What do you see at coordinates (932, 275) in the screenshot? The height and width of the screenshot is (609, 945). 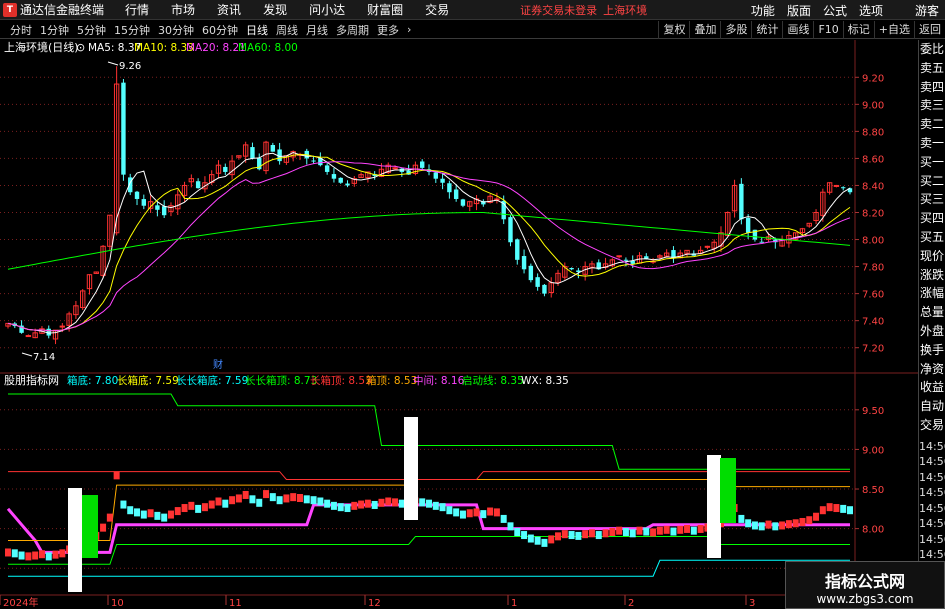 I see `side-item-12: 涨跌` at bounding box center [932, 275].